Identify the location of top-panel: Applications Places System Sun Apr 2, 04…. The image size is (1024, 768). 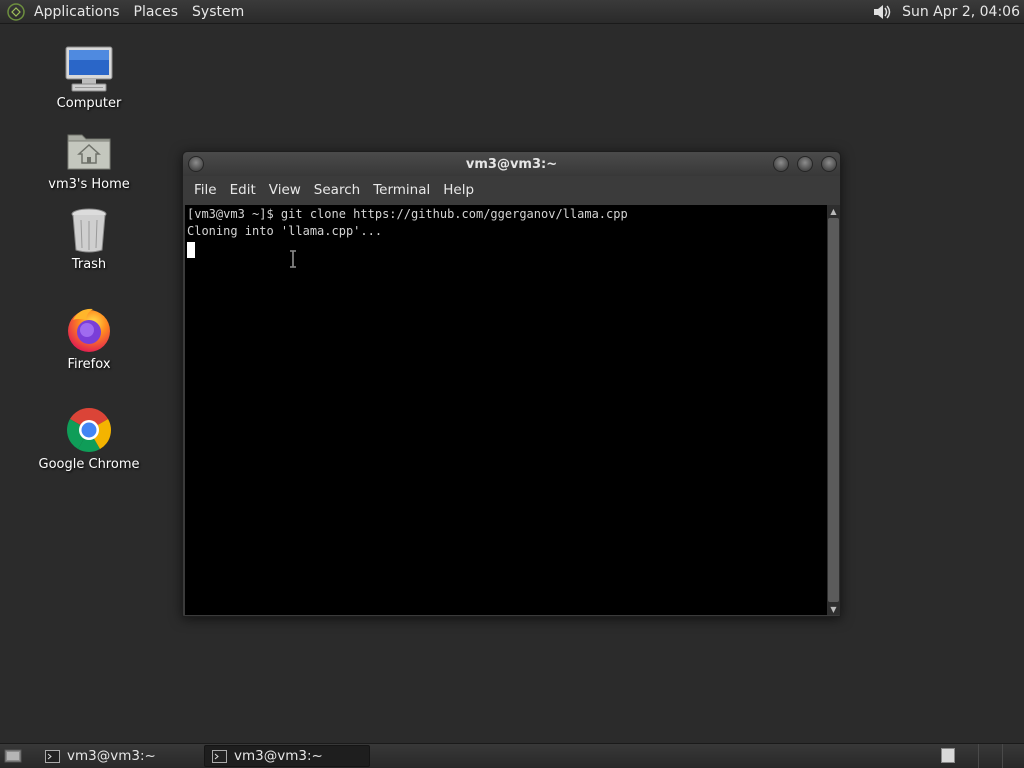
(512, 12).